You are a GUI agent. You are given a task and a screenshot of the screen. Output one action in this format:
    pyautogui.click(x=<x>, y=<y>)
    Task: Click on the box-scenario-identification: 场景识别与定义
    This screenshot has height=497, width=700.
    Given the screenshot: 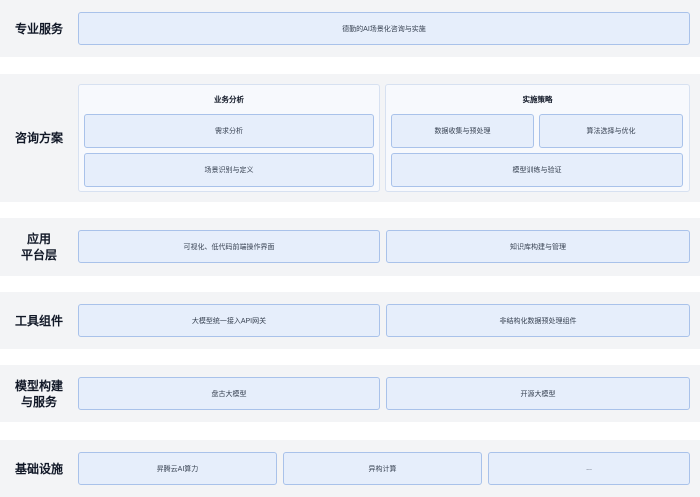 What is the action you would take?
    pyautogui.click(x=229, y=170)
    